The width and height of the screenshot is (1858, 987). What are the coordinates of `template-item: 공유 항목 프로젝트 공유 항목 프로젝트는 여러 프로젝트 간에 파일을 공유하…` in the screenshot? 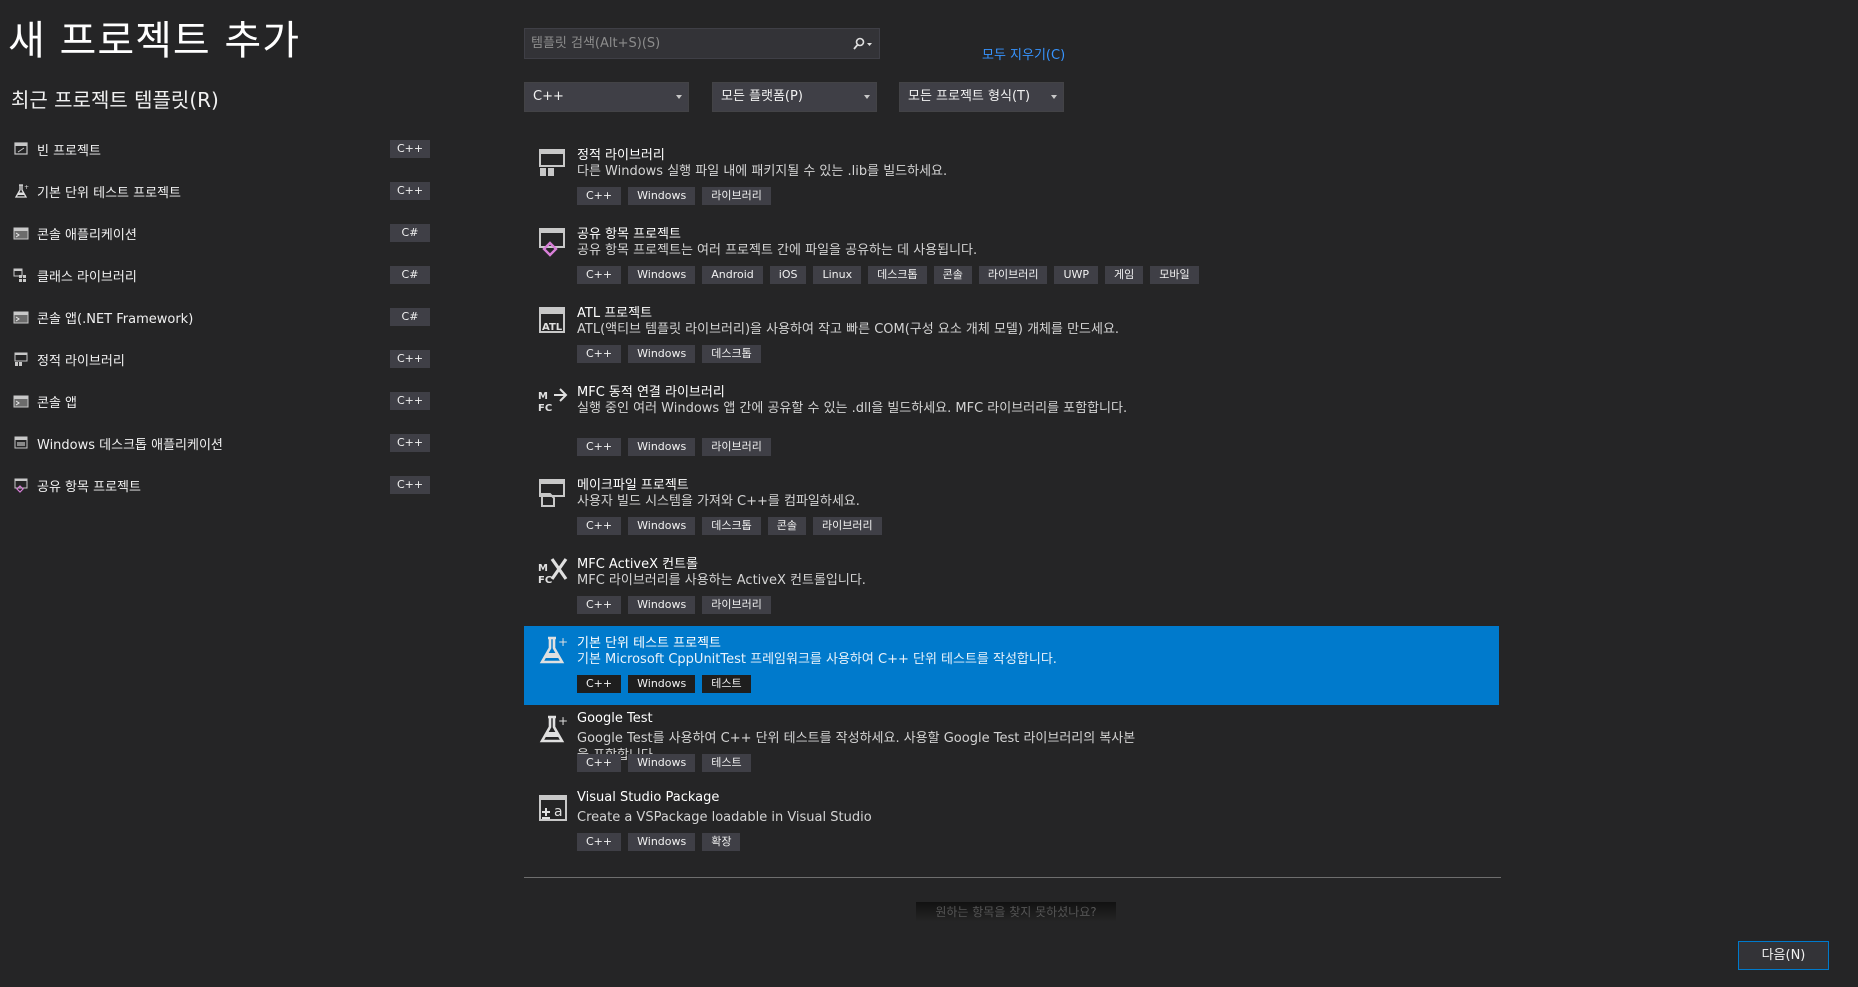 It's located at (1011, 256).